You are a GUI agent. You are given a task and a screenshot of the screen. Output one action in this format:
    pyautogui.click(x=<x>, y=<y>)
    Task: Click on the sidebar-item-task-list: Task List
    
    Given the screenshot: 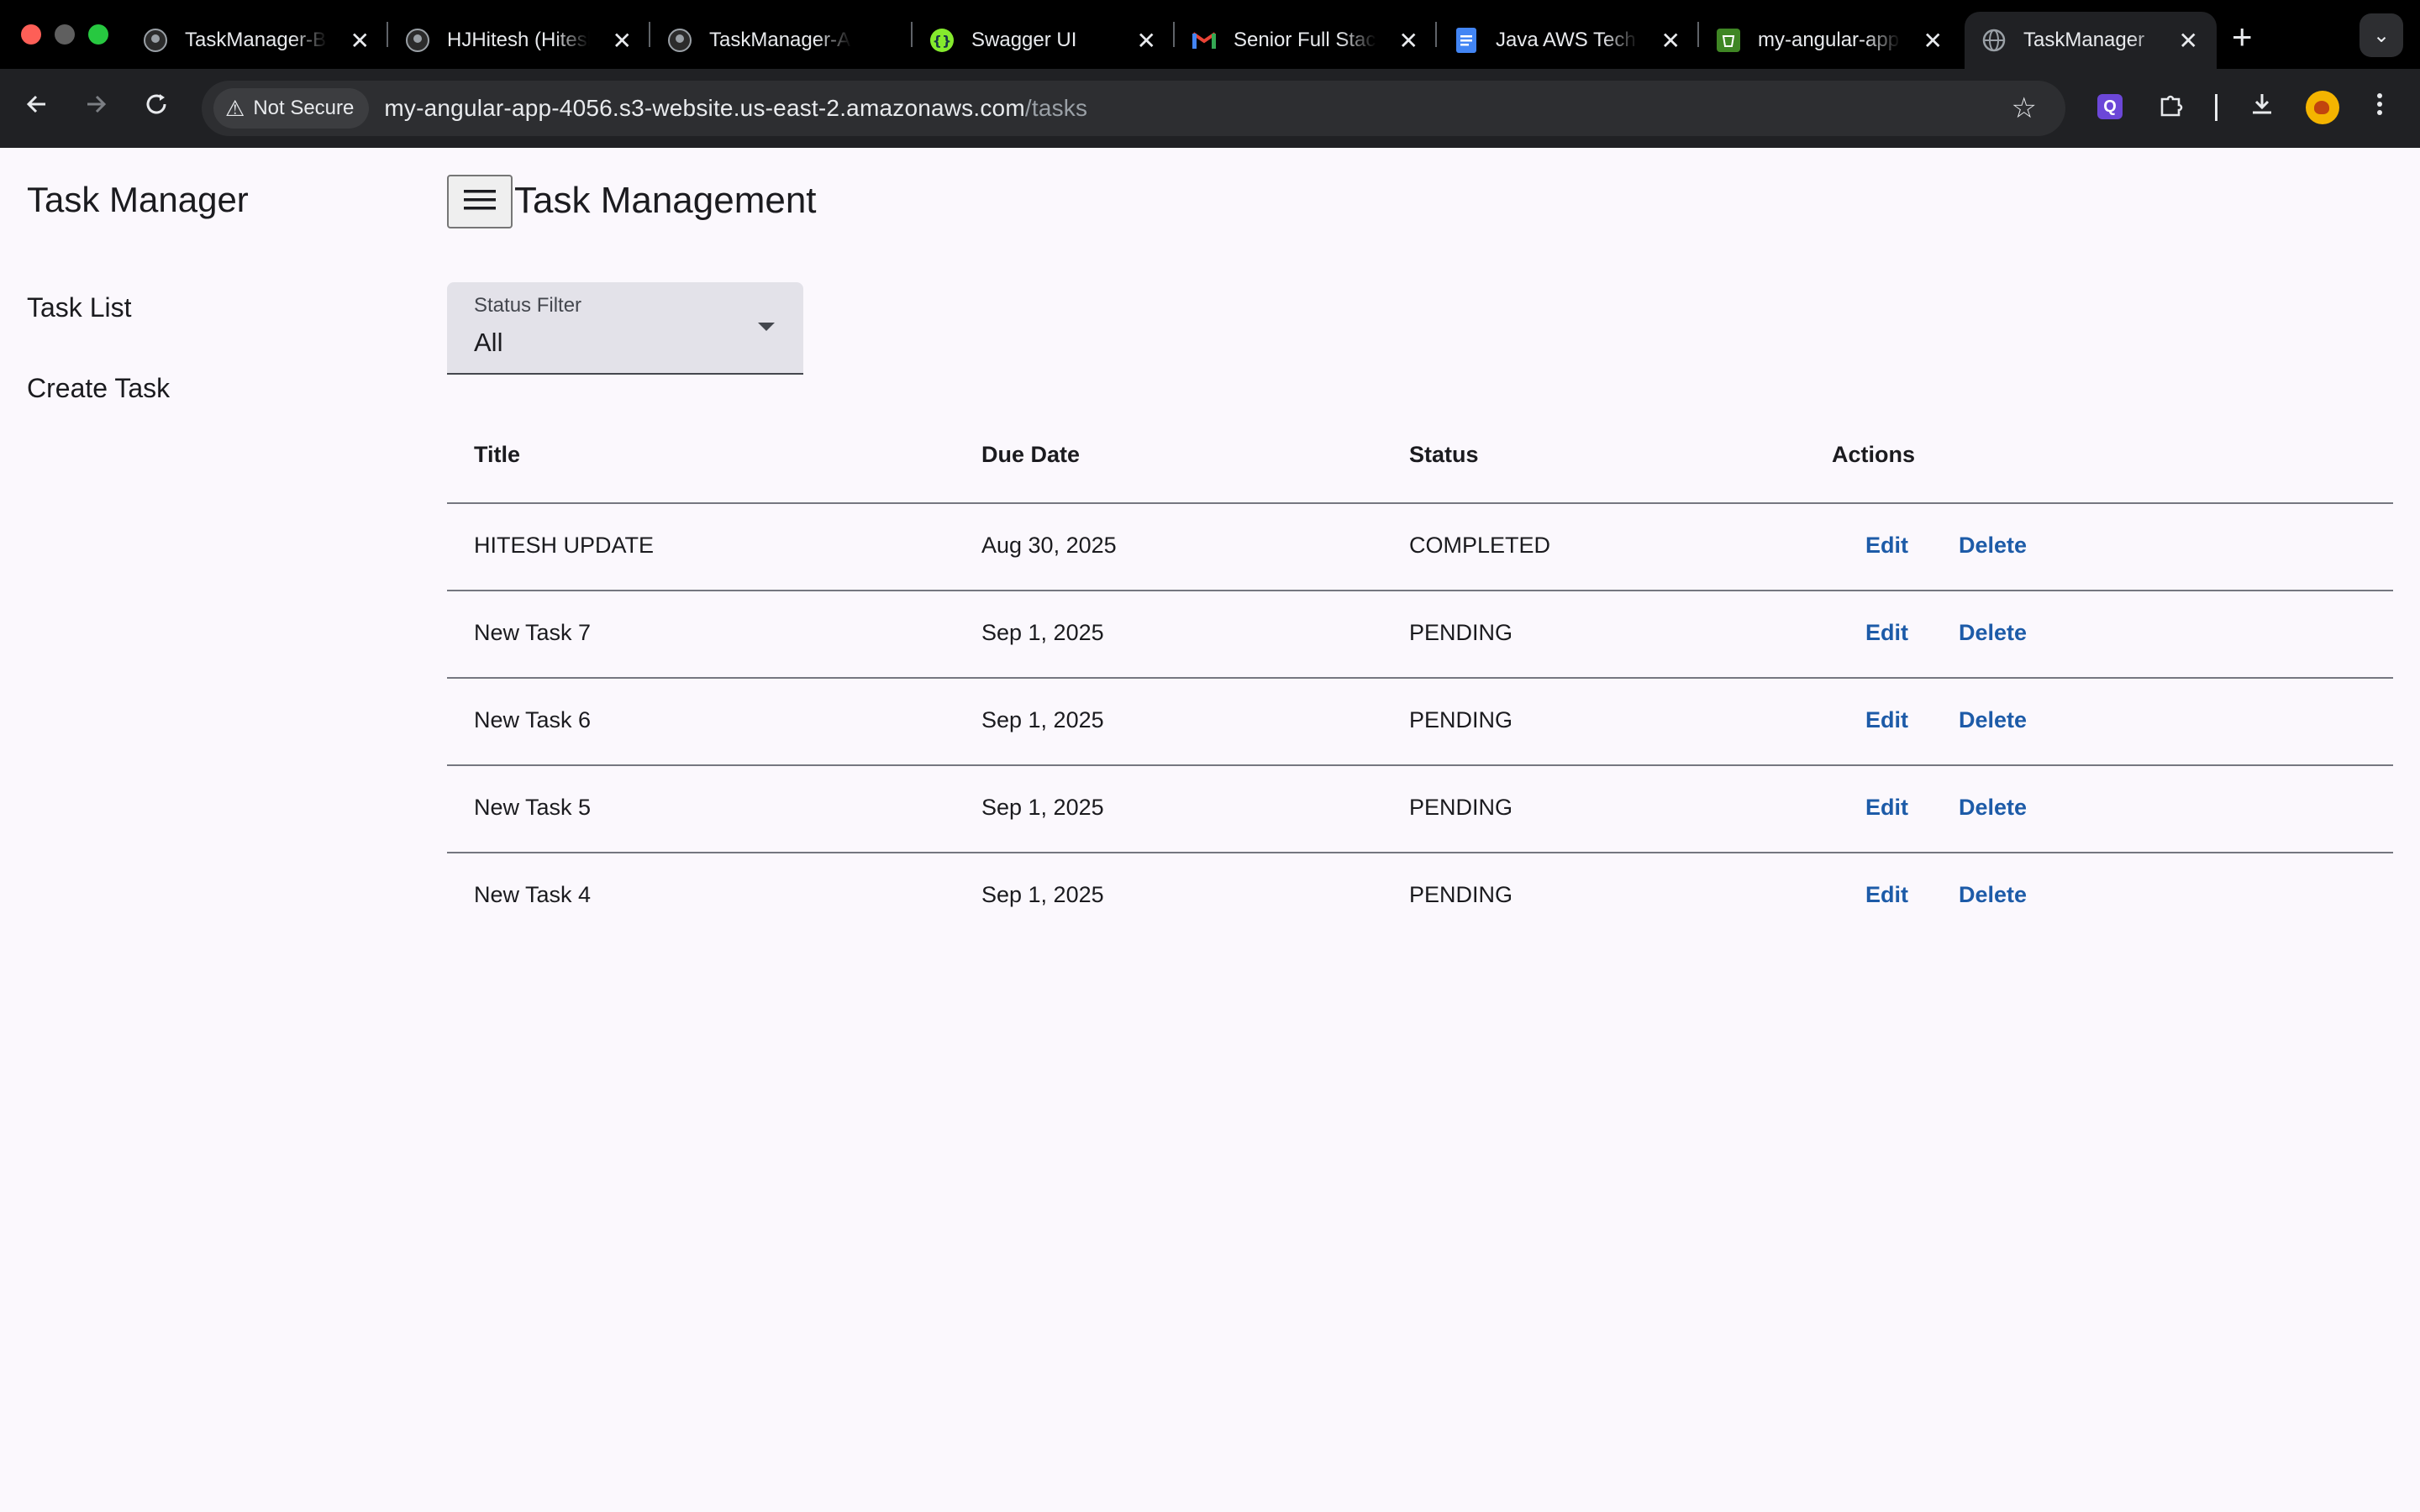 What is the action you would take?
    pyautogui.click(x=79, y=307)
    